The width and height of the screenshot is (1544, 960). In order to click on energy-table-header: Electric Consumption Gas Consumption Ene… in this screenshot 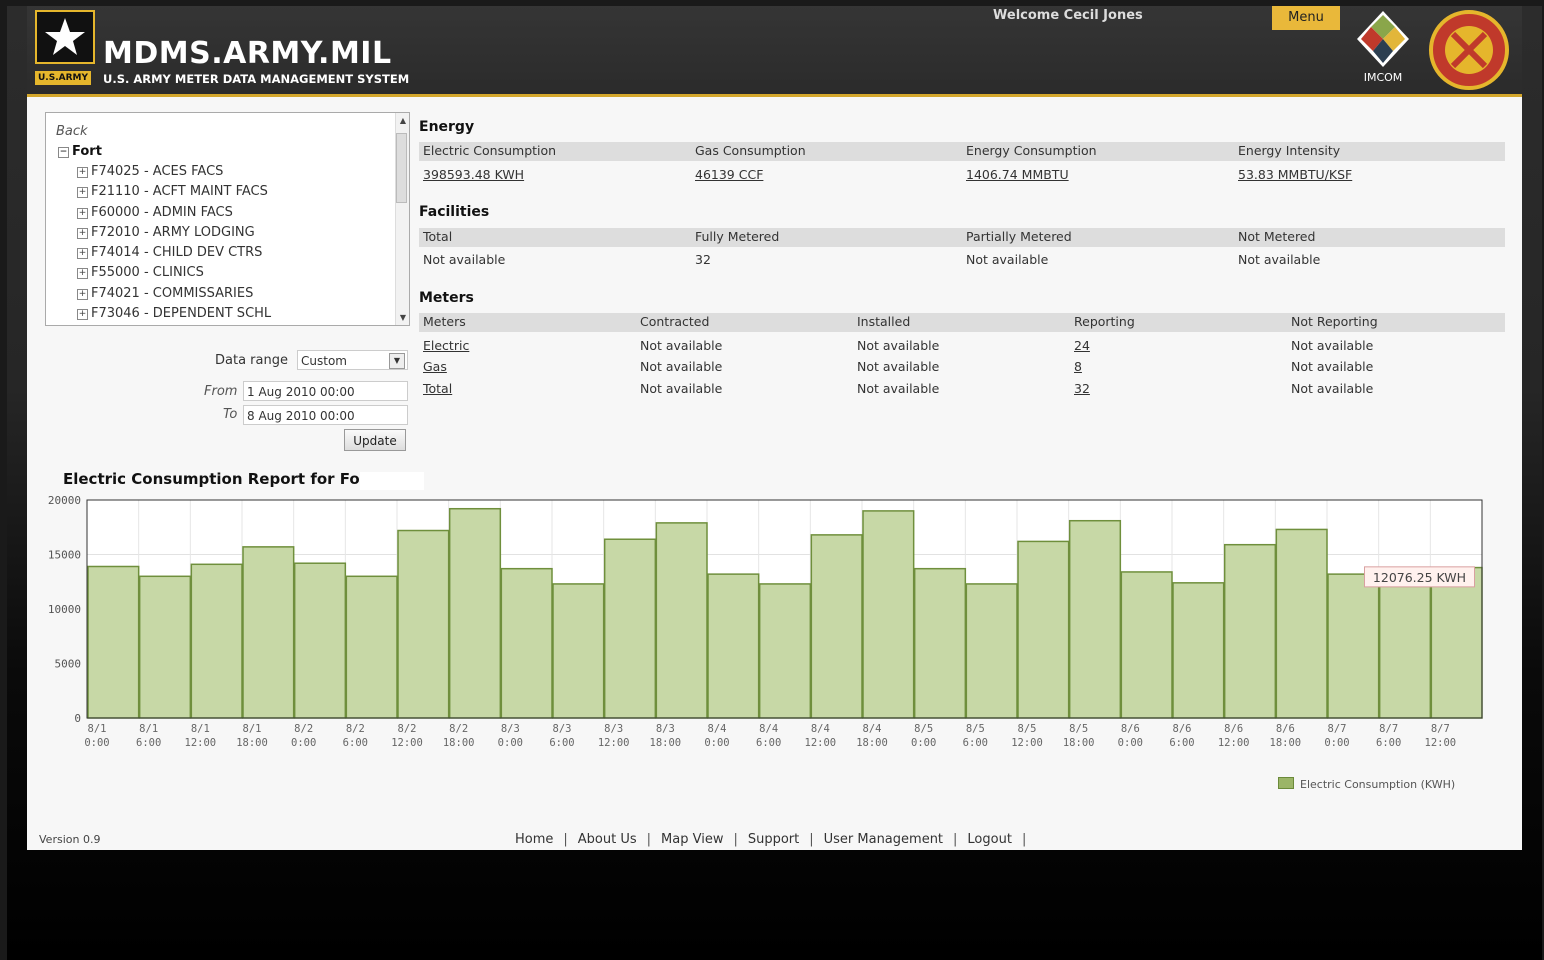, I will do `click(962, 151)`.